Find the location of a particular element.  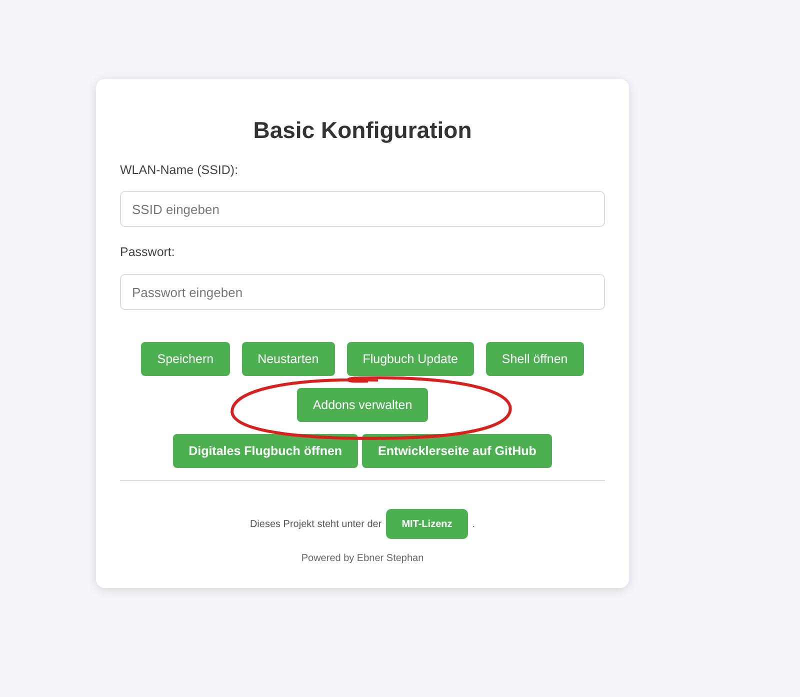

credit-text: Powered by Ebner Stephan is located at coordinates (362, 559).